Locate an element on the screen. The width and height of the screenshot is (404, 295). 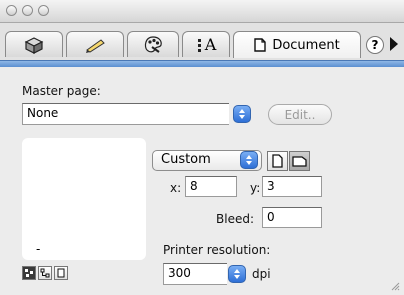
tab-document: Document is located at coordinates (297, 44).